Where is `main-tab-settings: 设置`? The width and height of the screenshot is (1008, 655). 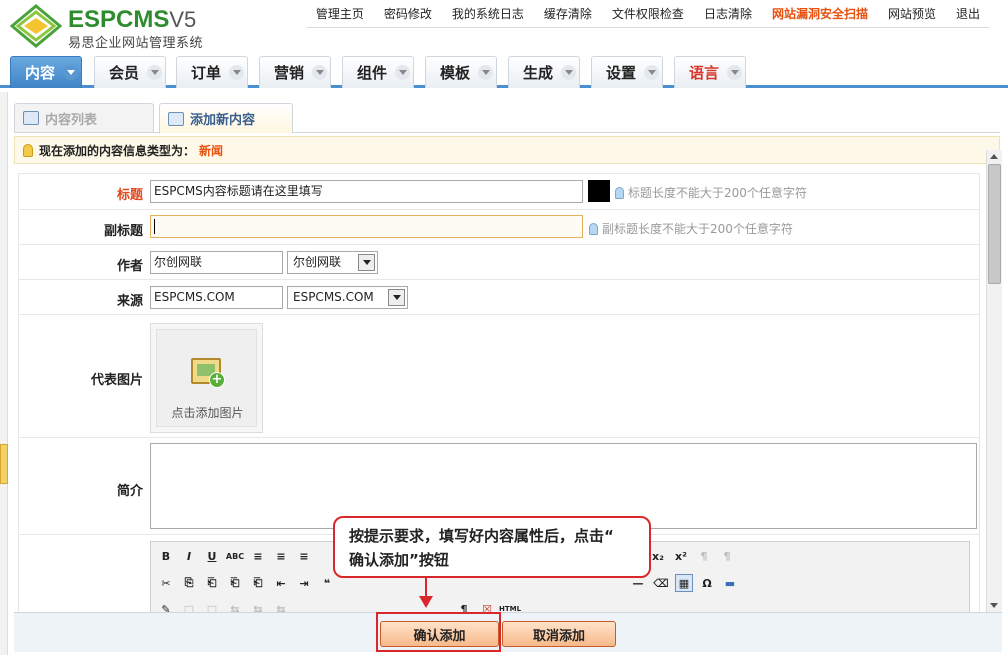
main-tab-settings: 设置 is located at coordinates (627, 72).